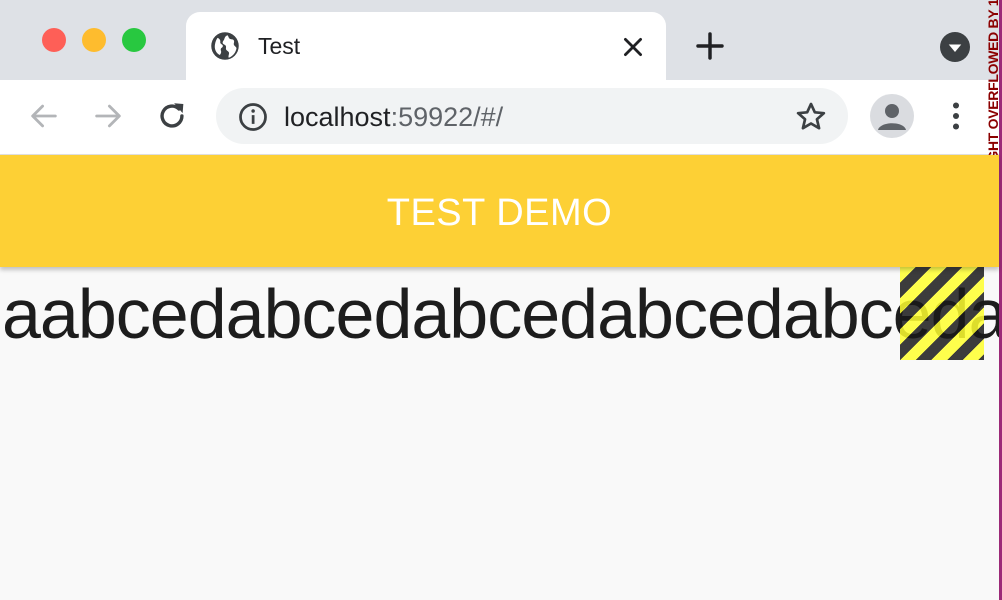 Image resolution: width=1002 pixels, height=600 pixels. Describe the element at coordinates (500, 314) in the screenshot. I see `body-text: aabcedabcedabcedabcedabcedabcedab` at that location.